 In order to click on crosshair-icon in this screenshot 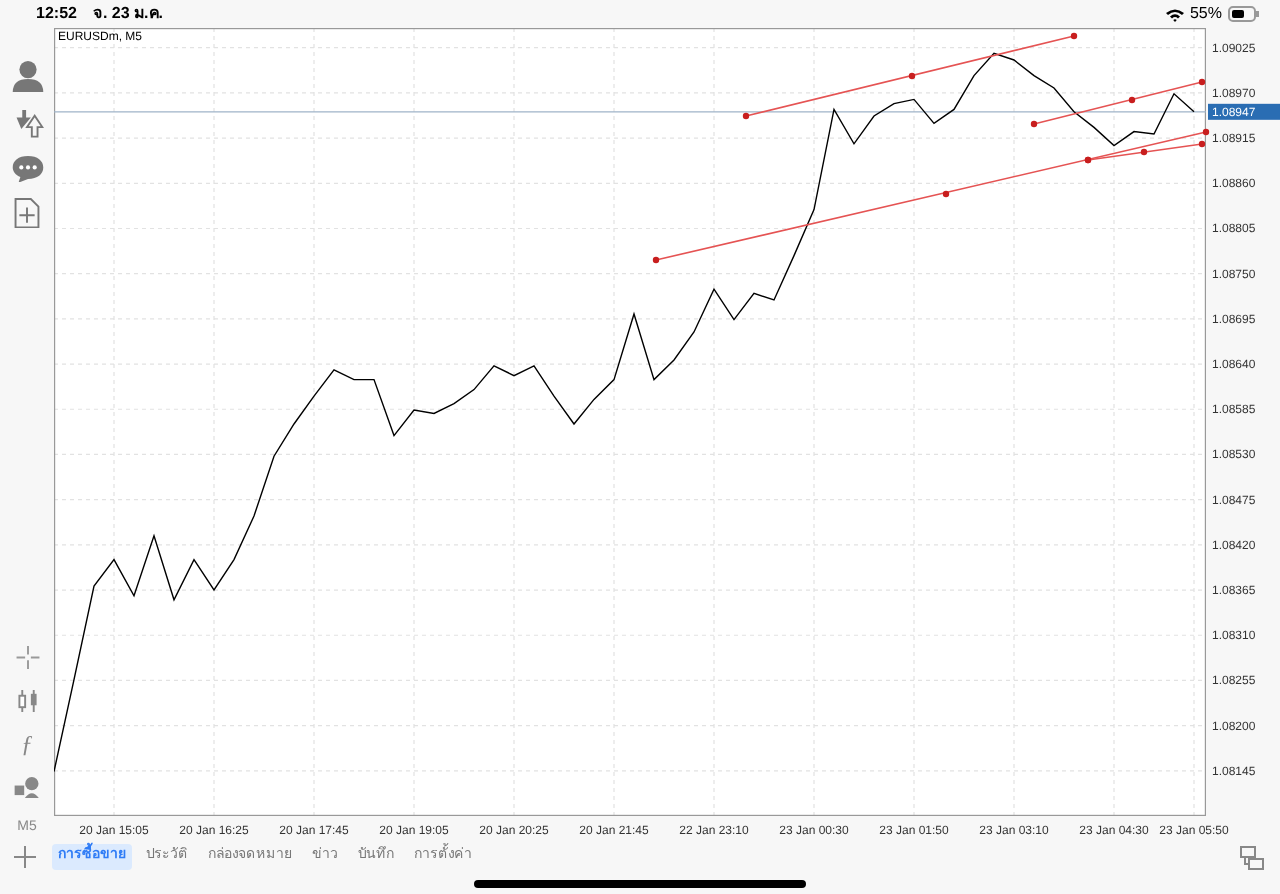, I will do `click(27, 658)`.